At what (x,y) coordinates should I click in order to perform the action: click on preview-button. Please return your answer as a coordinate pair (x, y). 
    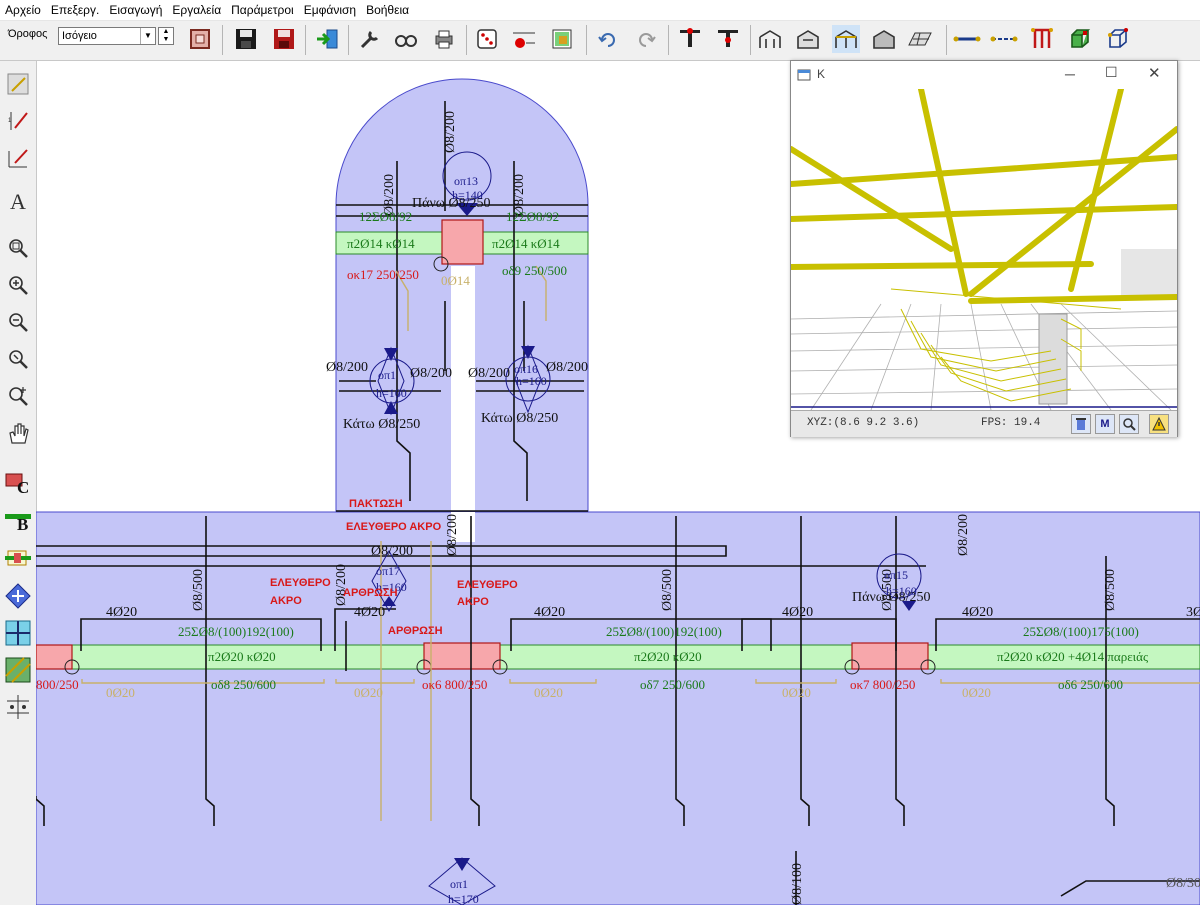
    Looking at the image, I should click on (406, 39).